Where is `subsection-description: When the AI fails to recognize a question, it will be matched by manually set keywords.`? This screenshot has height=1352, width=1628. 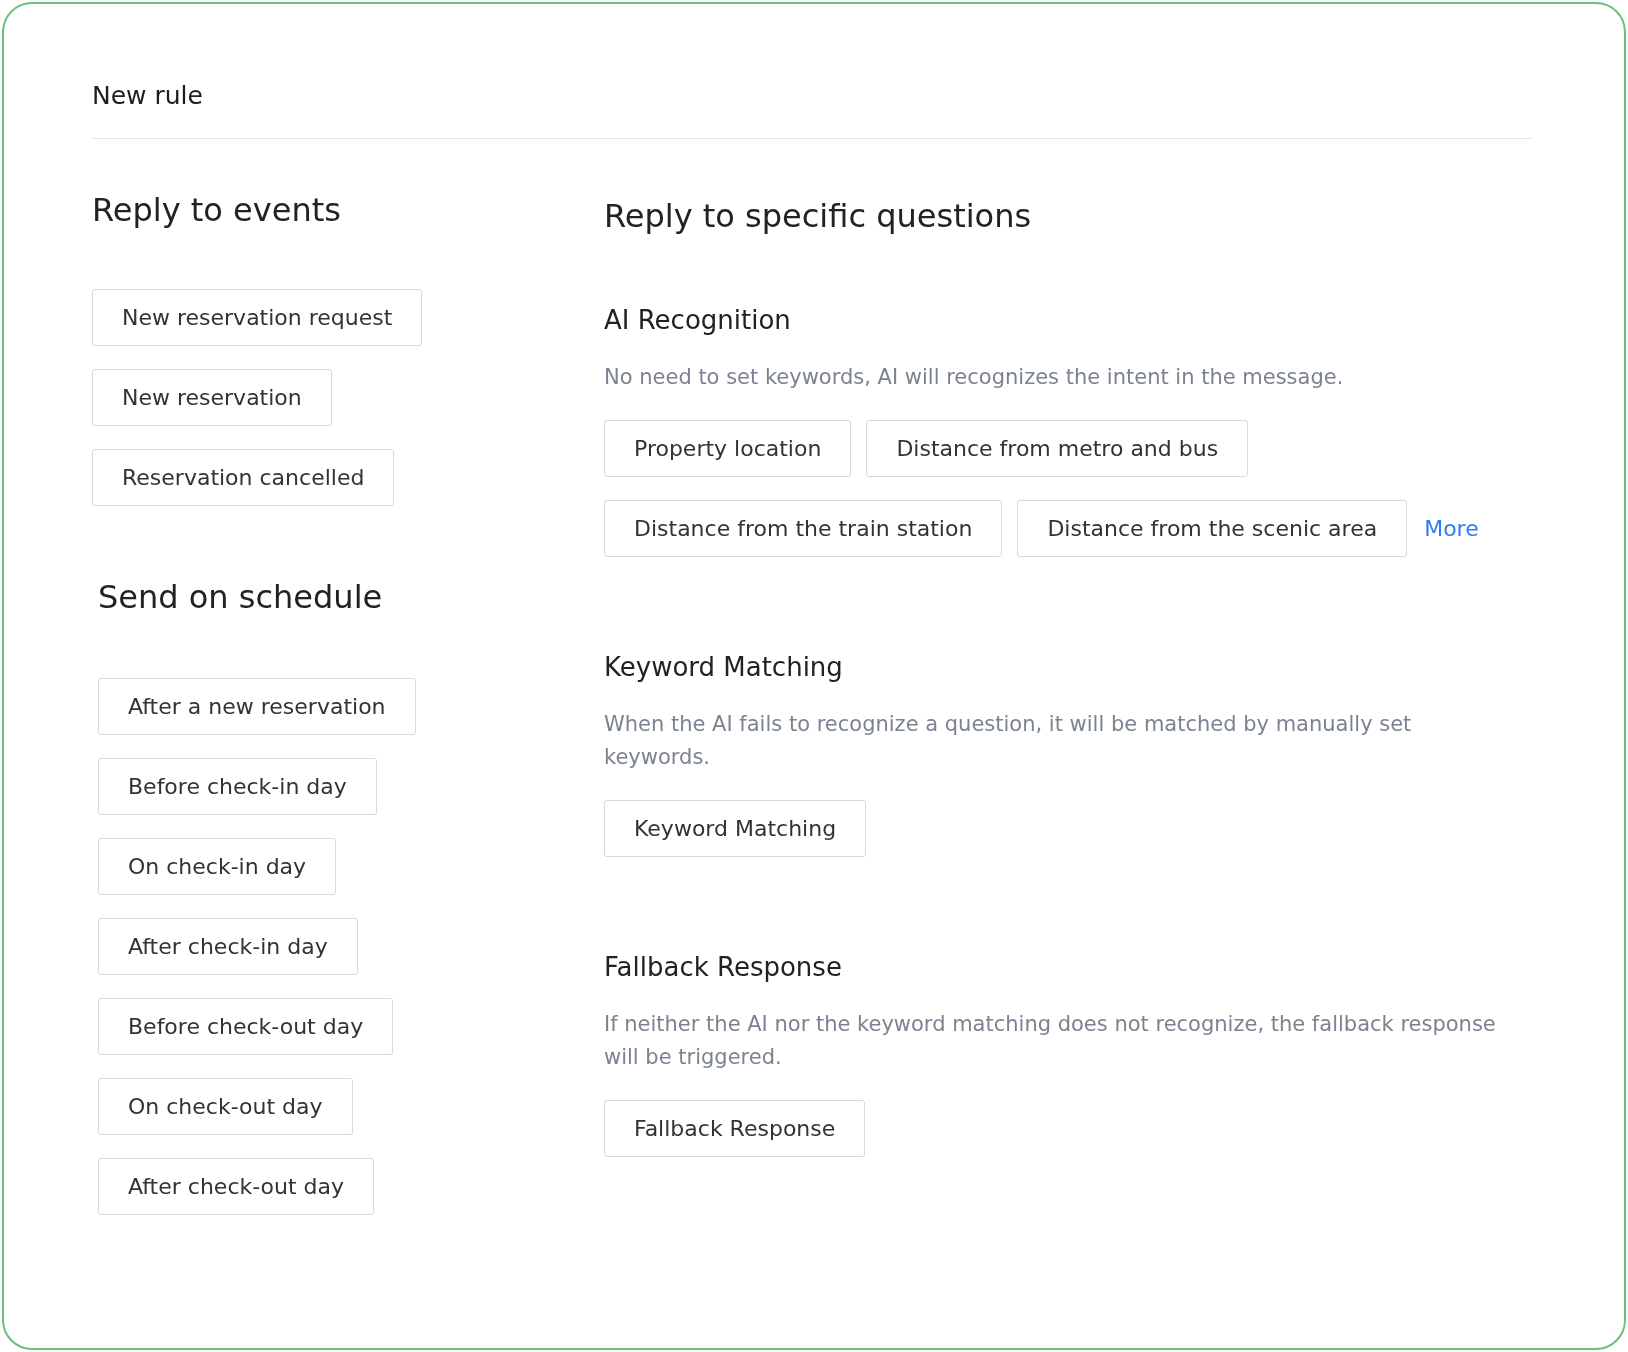 subsection-description: When the AI fails to recognize a question, it will be matched by manually set keywords. is located at coordinates (1008, 741).